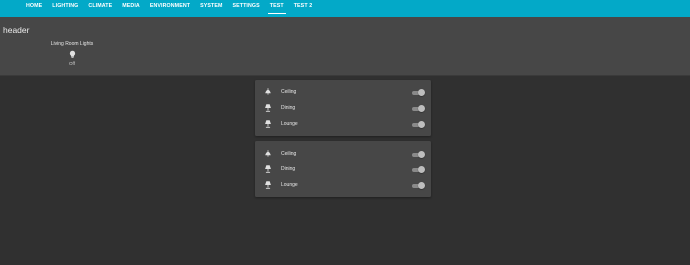  What do you see at coordinates (16, 30) in the screenshot?
I see `page-title: header` at bounding box center [16, 30].